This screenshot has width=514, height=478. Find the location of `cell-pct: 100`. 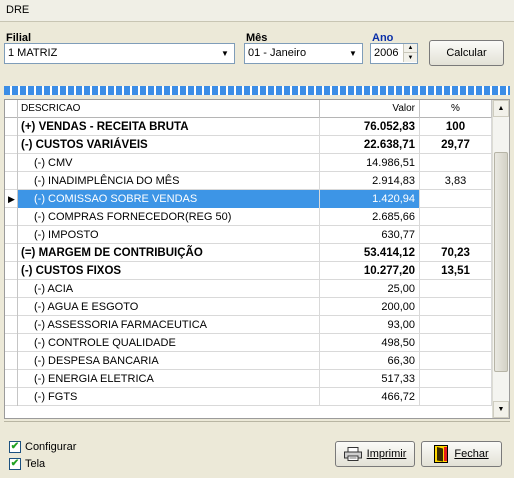

cell-pct: 100 is located at coordinates (456, 127).